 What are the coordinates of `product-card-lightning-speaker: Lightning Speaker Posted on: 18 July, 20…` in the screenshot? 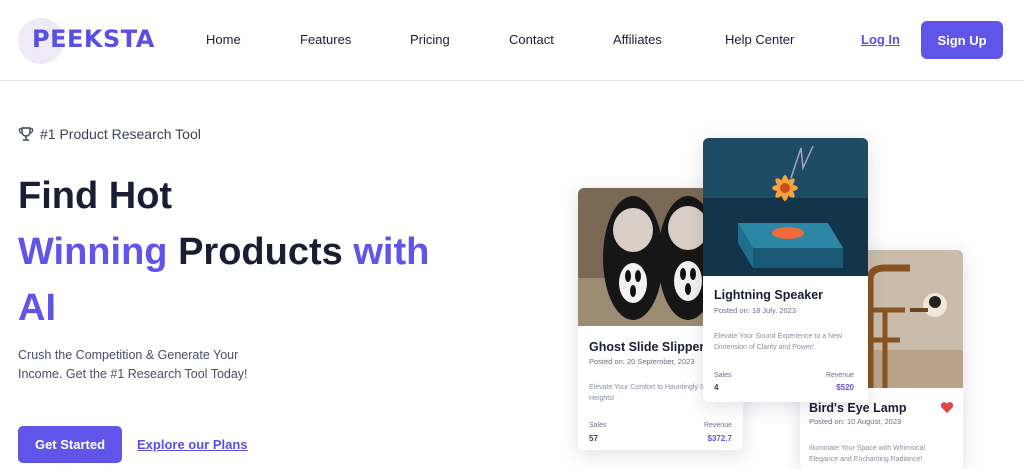 It's located at (785, 270).